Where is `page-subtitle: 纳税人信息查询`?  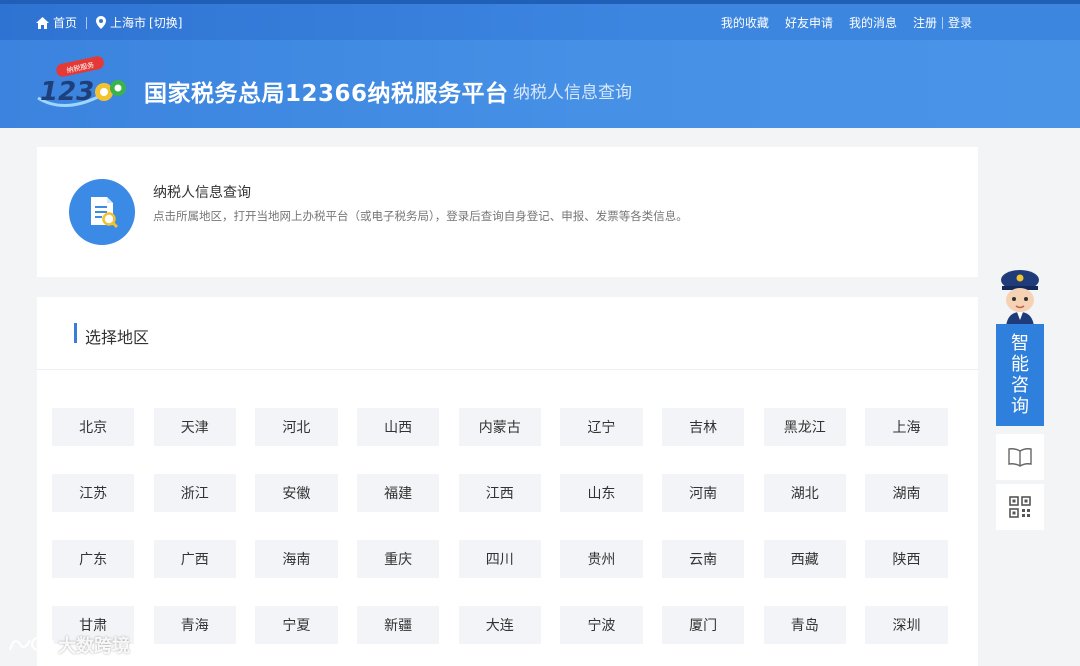
page-subtitle: 纳税人信息查询 is located at coordinates (572, 93).